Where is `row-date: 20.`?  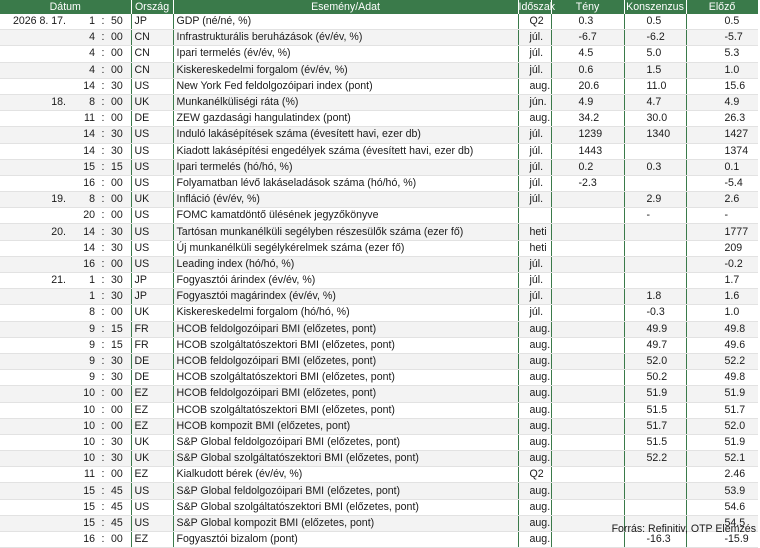
row-date: 20. is located at coordinates (36, 232).